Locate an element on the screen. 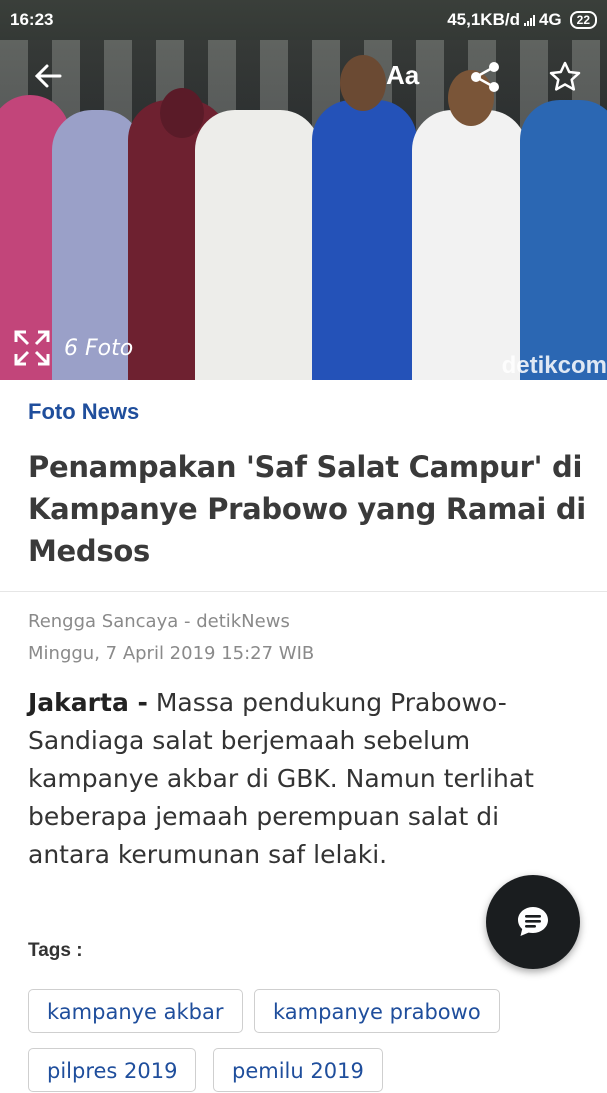 This screenshot has height=1093, width=607. back-arrow-icon is located at coordinates (48, 78).